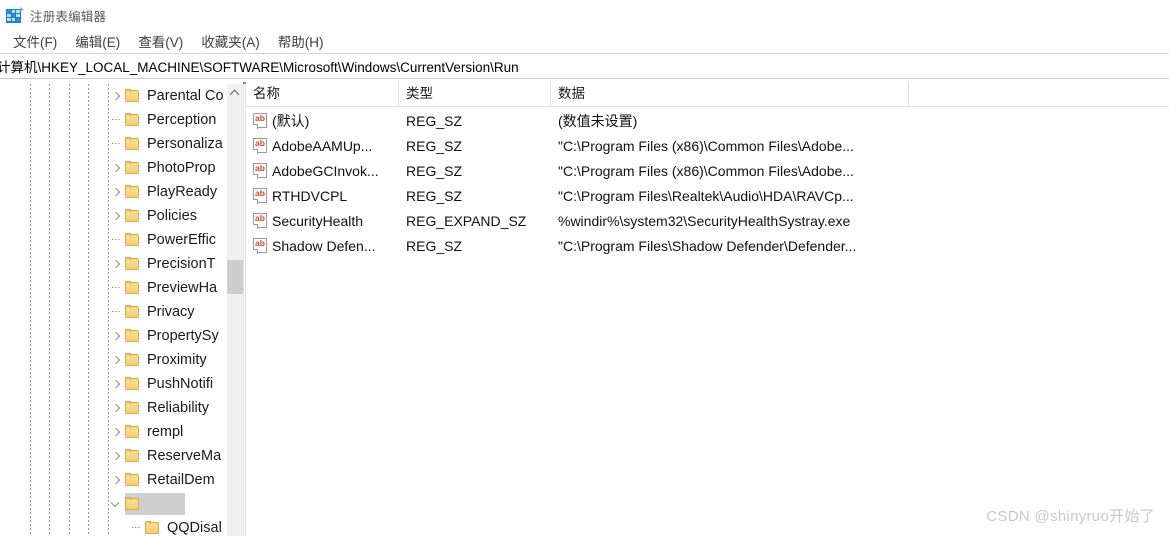 This screenshot has width=1169, height=536. What do you see at coordinates (235, 277) in the screenshot?
I see `scrollbar-thumb` at bounding box center [235, 277].